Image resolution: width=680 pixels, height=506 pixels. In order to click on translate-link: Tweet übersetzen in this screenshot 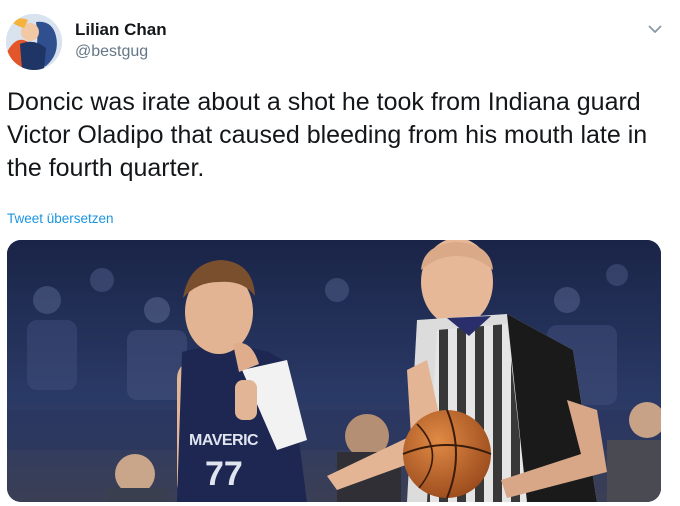, I will do `click(60, 218)`.